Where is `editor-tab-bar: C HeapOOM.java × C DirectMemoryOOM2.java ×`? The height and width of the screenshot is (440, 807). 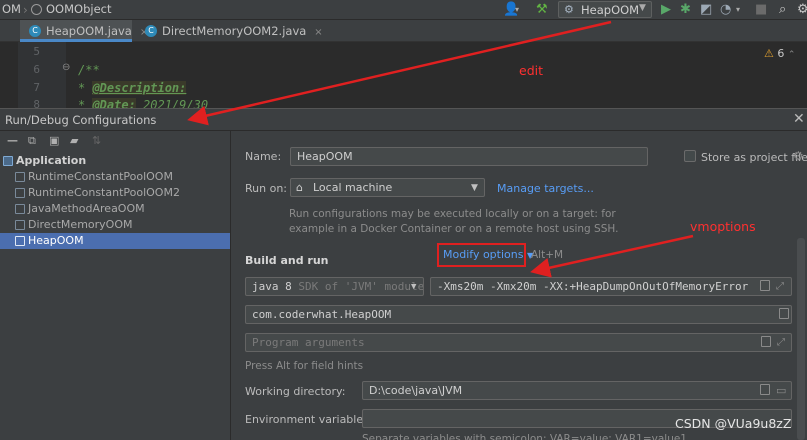
editor-tab-bar: C HeapOOM.java × C DirectMemoryOOM2.java × is located at coordinates (403, 31).